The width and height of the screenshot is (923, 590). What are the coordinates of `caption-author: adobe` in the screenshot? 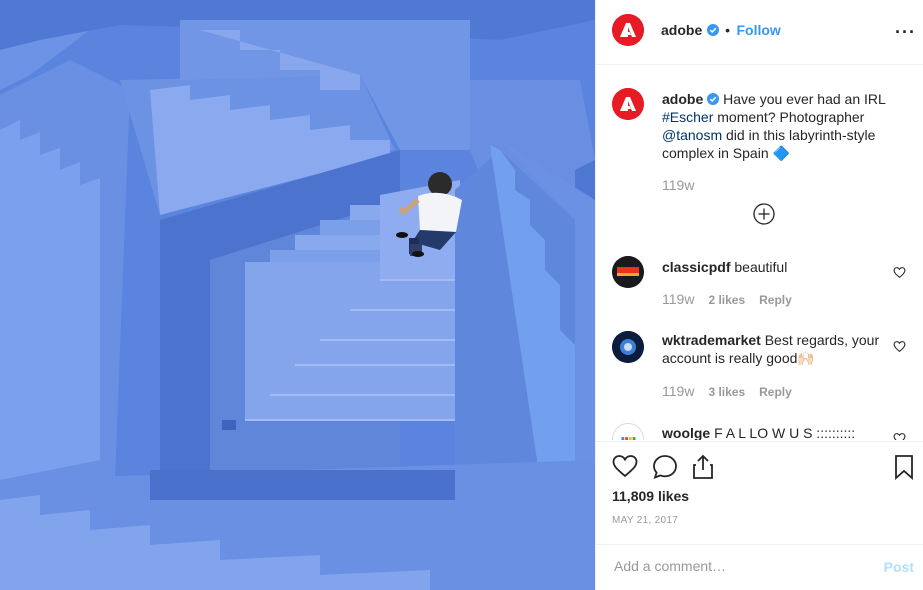 It's located at (682, 99).